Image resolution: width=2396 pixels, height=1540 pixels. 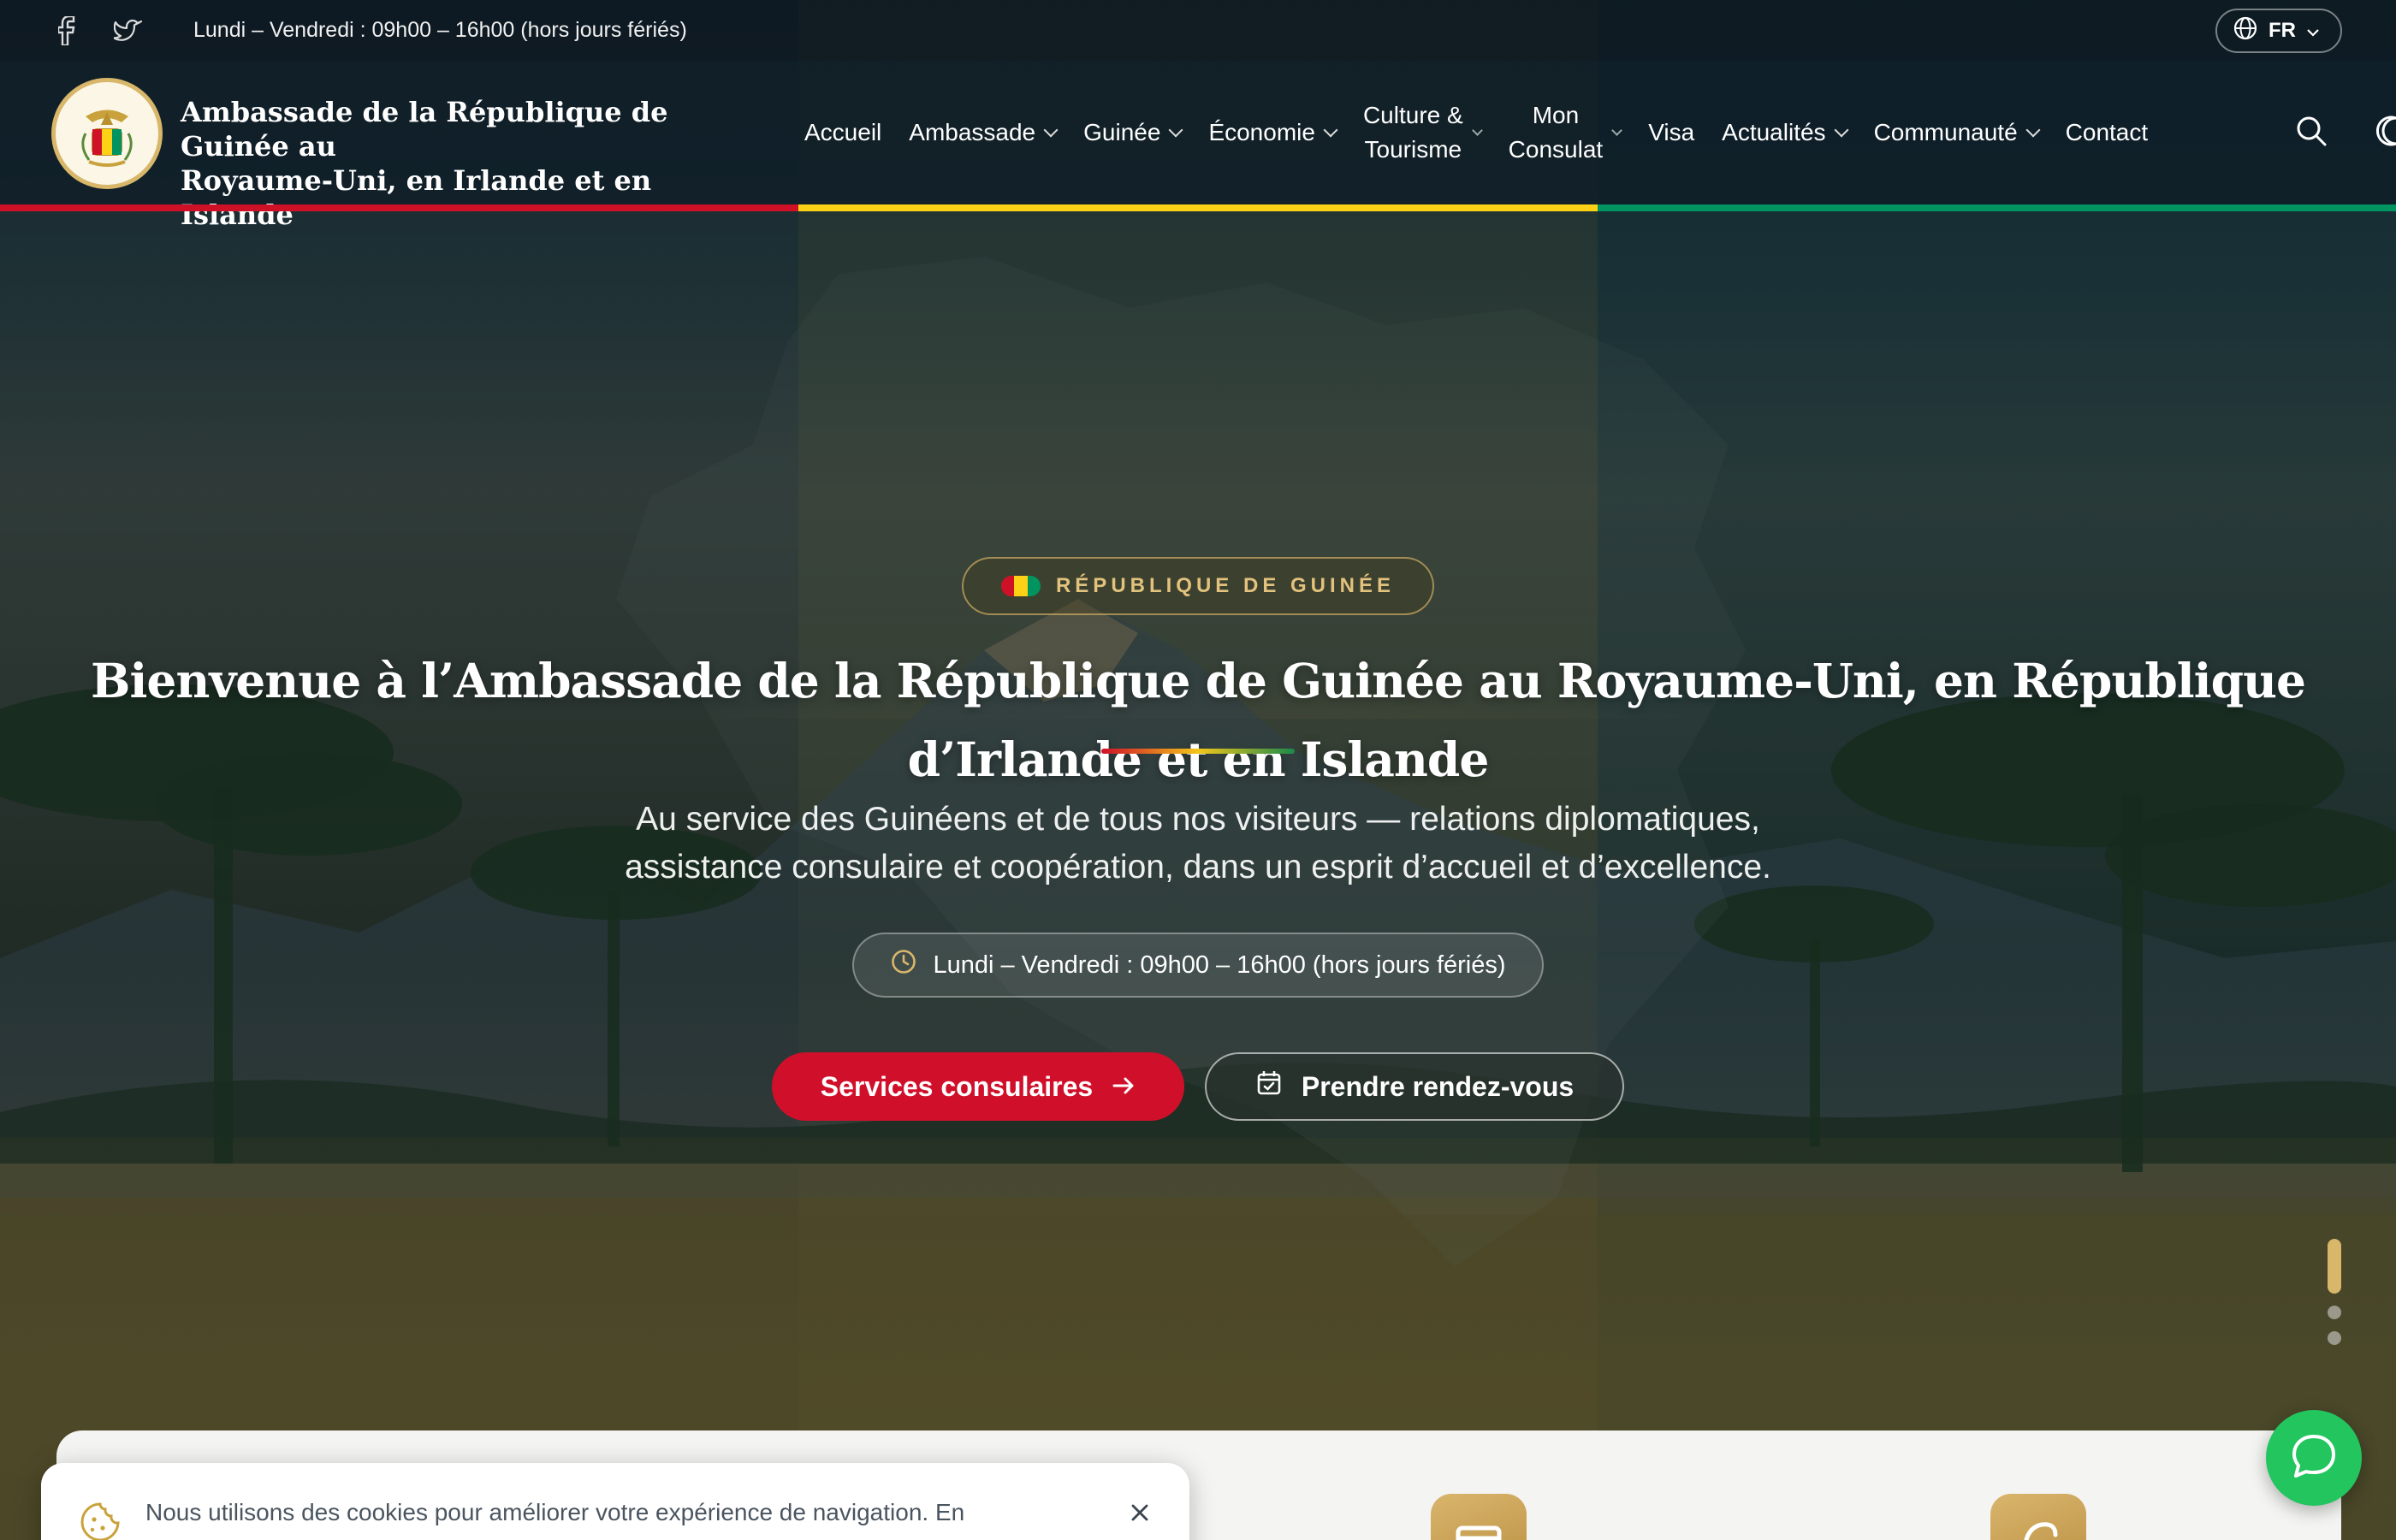 I want to click on close-icon, so click(x=1140, y=1512).